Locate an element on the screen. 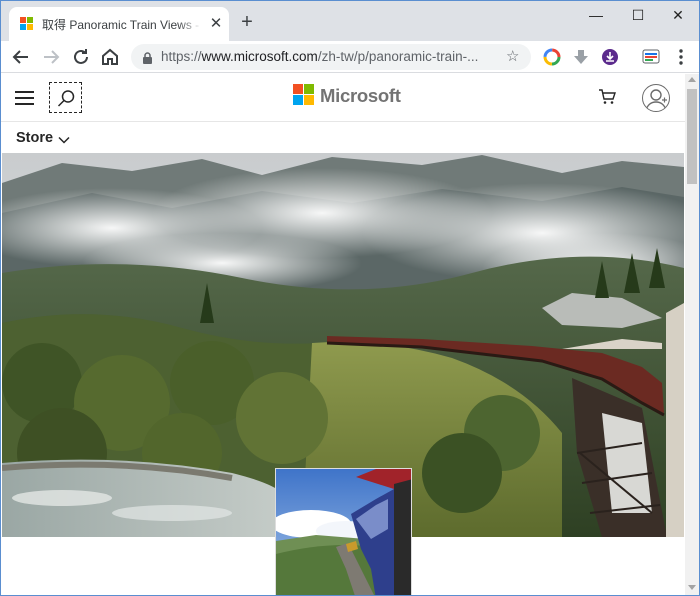  tab-strip: 取得 Panoramic Train Views - M ✕ + — ☐ ✕ is located at coordinates (350, 21).